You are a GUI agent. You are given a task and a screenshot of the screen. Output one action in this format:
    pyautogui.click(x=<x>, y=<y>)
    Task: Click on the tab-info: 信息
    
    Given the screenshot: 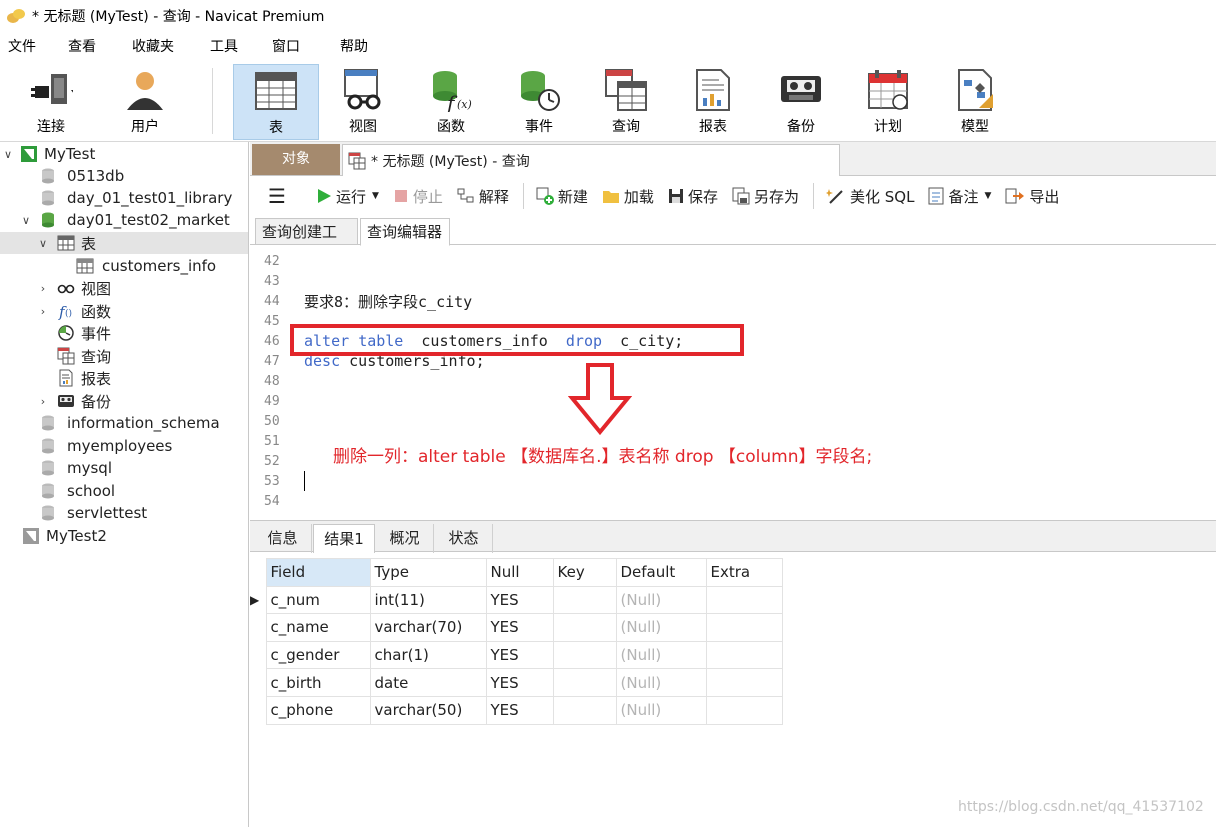 What is the action you would take?
    pyautogui.click(x=283, y=538)
    